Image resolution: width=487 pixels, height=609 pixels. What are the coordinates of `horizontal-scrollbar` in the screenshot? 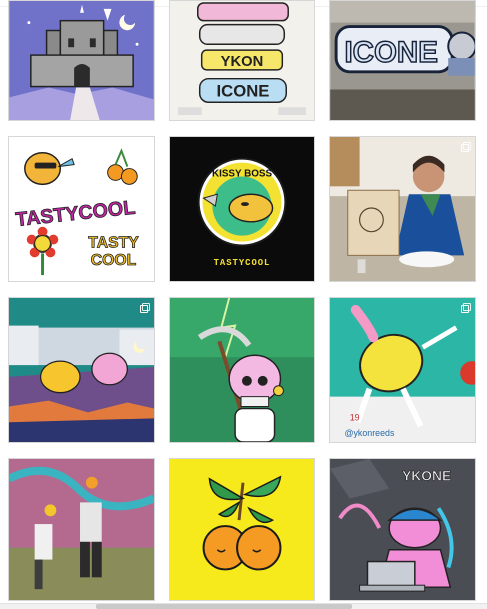 It's located at (243, 606).